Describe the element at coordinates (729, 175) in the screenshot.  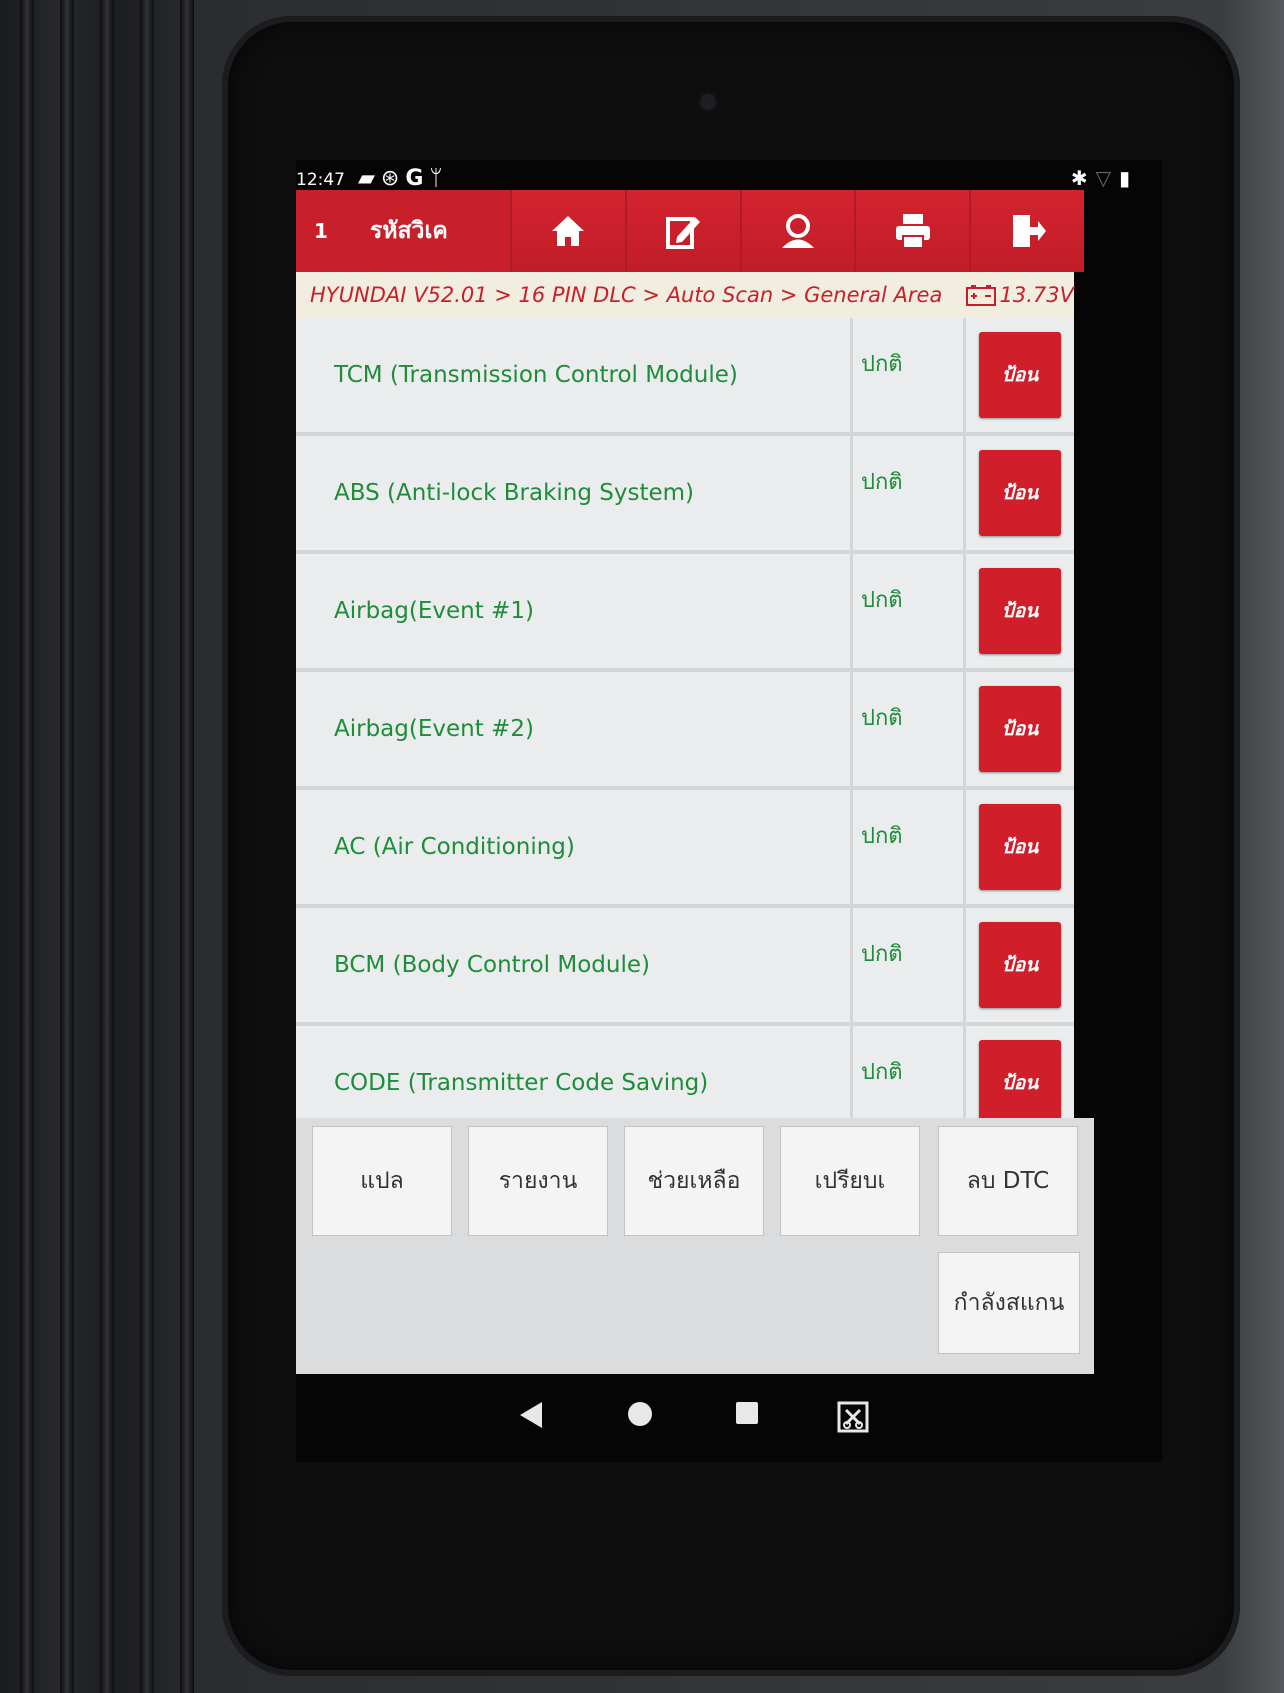
I see `status-bar: 12:47 ▰⊛Gᛘ ✱▽▮` at that location.